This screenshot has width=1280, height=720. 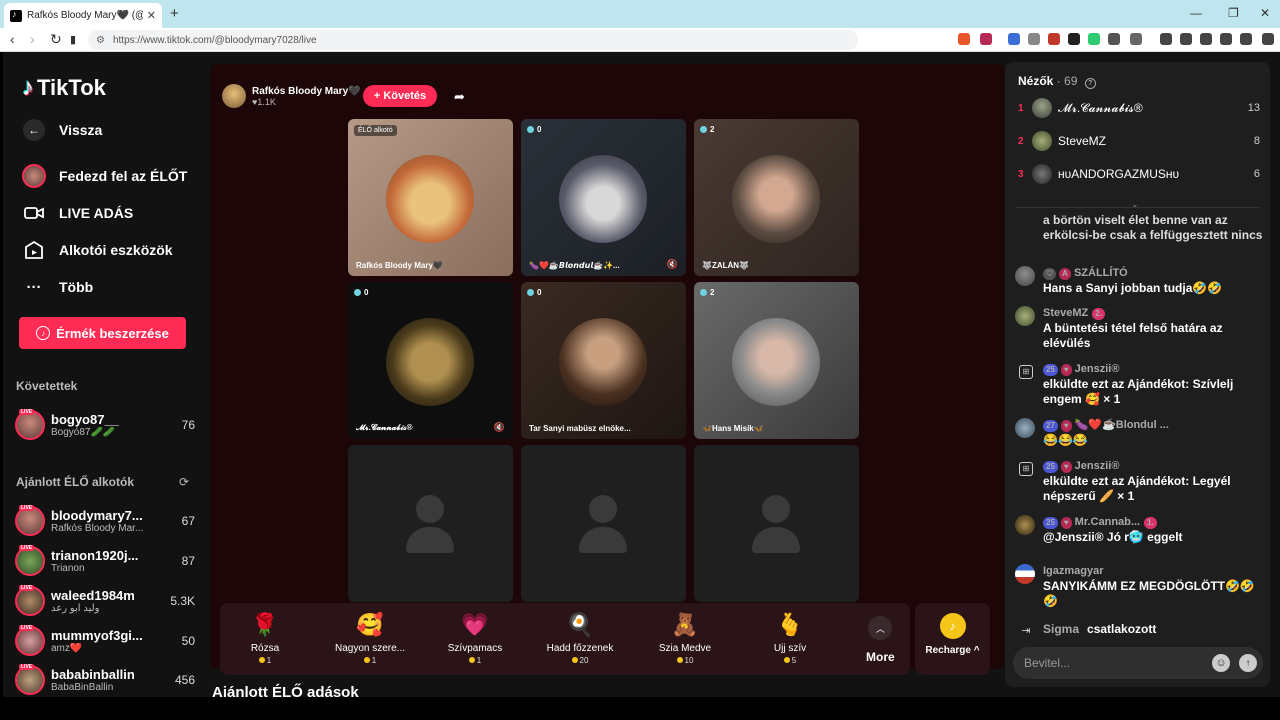 I want to click on gift-item: 🌹 Rózsa 1, so click(x=265, y=637).